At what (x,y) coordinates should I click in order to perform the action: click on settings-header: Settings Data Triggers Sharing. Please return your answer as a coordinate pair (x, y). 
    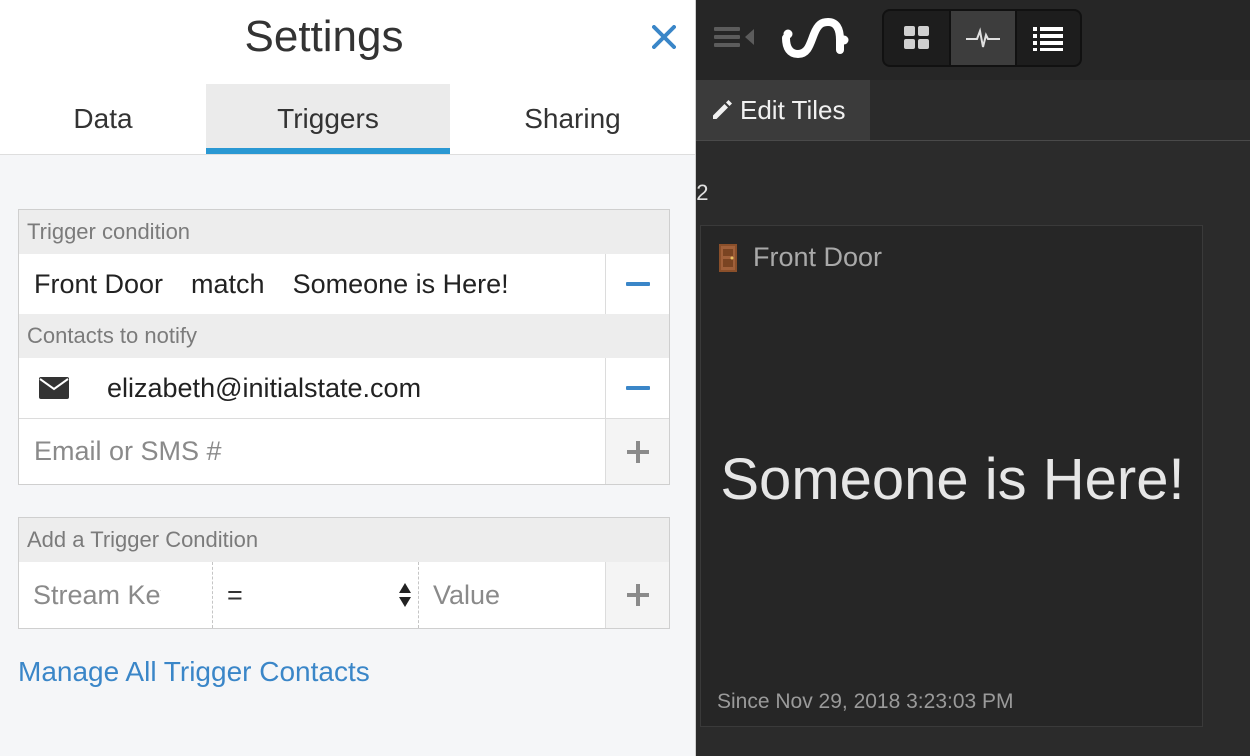
    Looking at the image, I should click on (347, 77).